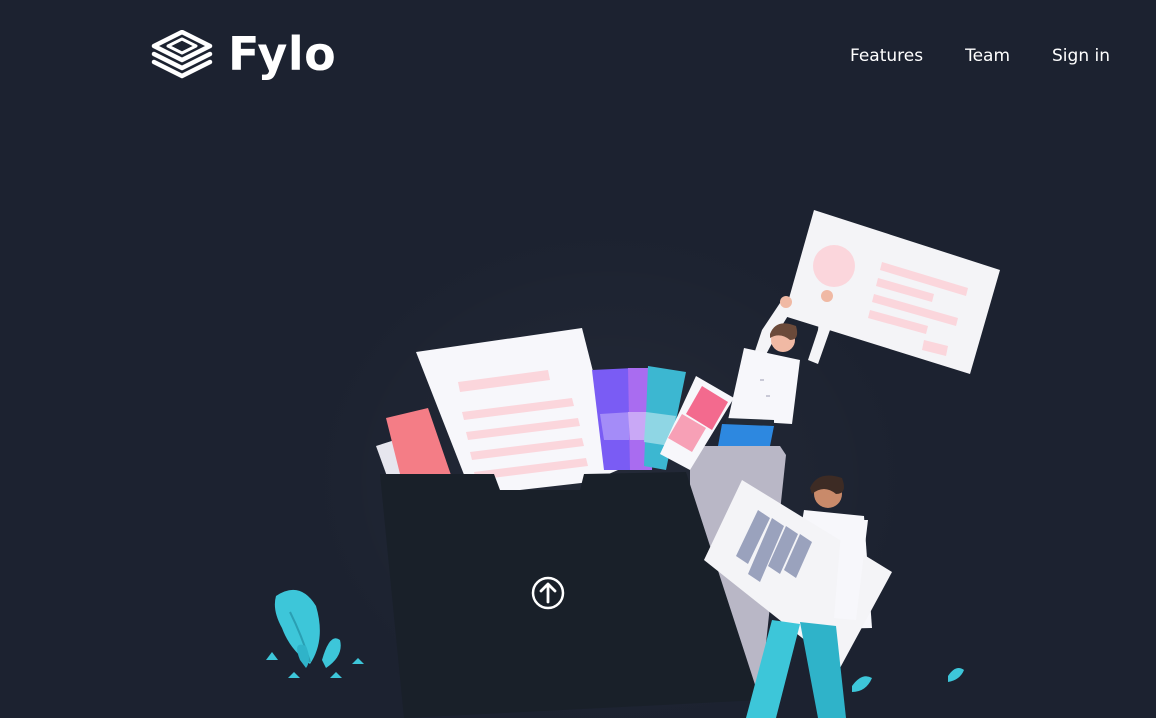 Image resolution: width=1156 pixels, height=718 pixels. What do you see at coordinates (315, 633) in the screenshot?
I see `plant-decoration` at bounding box center [315, 633].